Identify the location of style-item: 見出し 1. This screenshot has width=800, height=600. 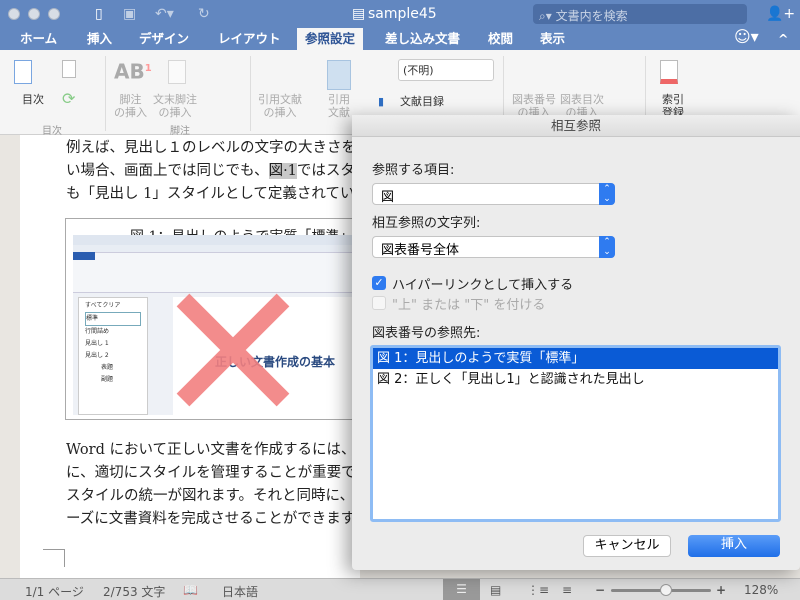
(97, 343).